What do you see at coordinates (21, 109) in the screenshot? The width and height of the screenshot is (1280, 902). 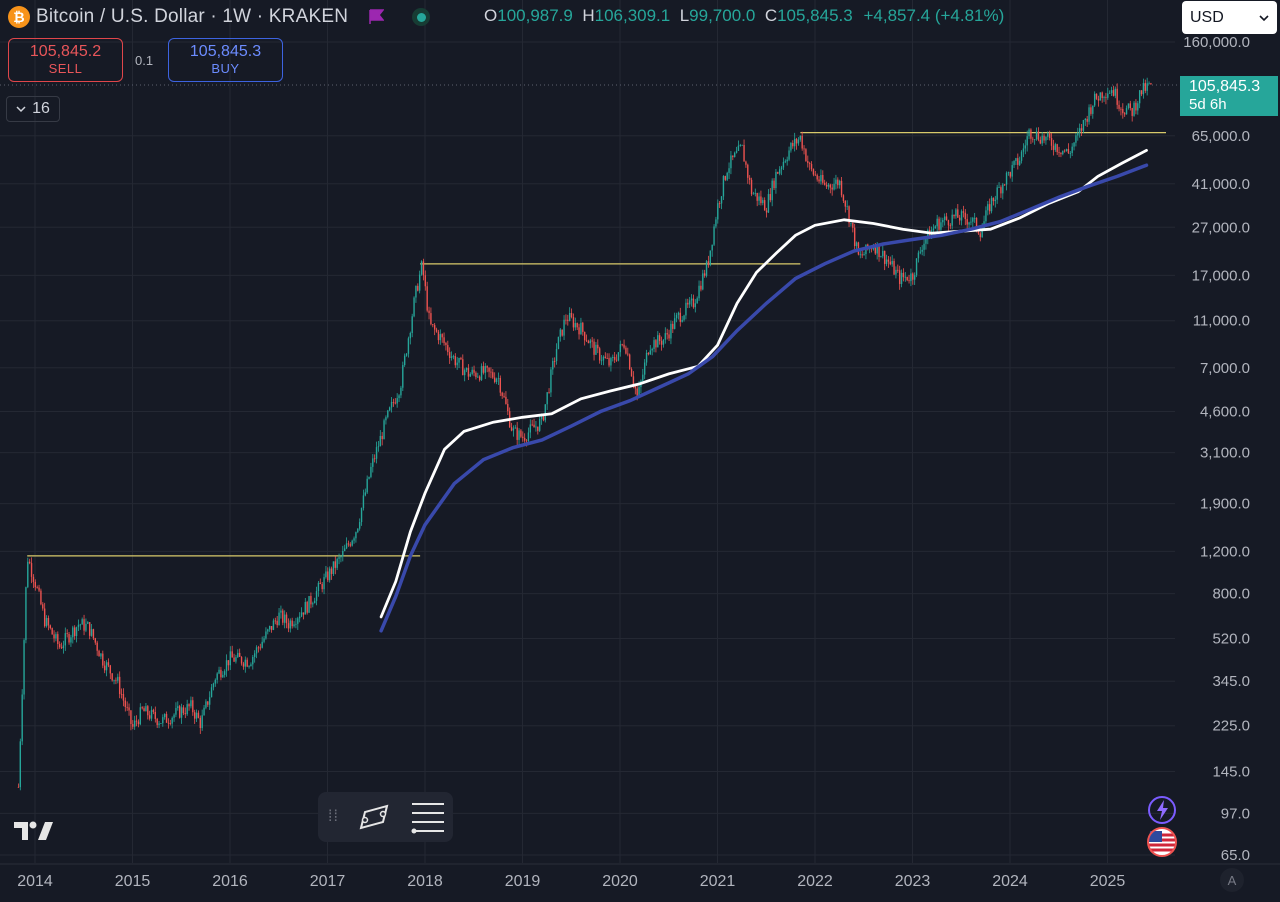 I see `chevron-down-icon` at bounding box center [21, 109].